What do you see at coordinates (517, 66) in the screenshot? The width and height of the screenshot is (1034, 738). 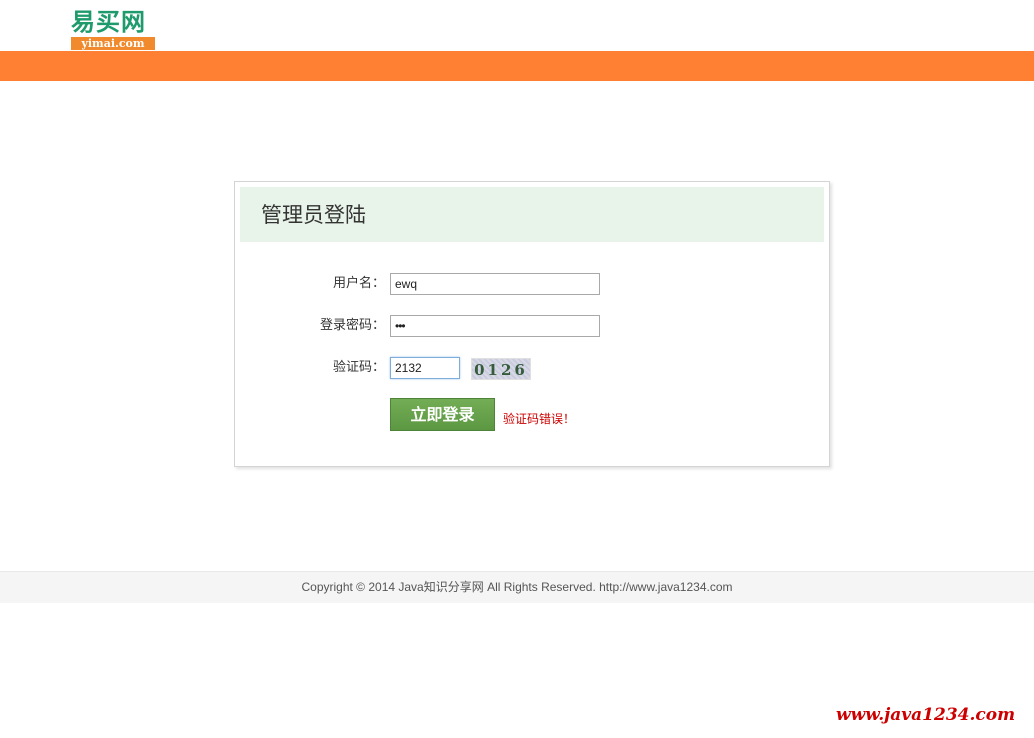 I see `header-orange-bar` at bounding box center [517, 66].